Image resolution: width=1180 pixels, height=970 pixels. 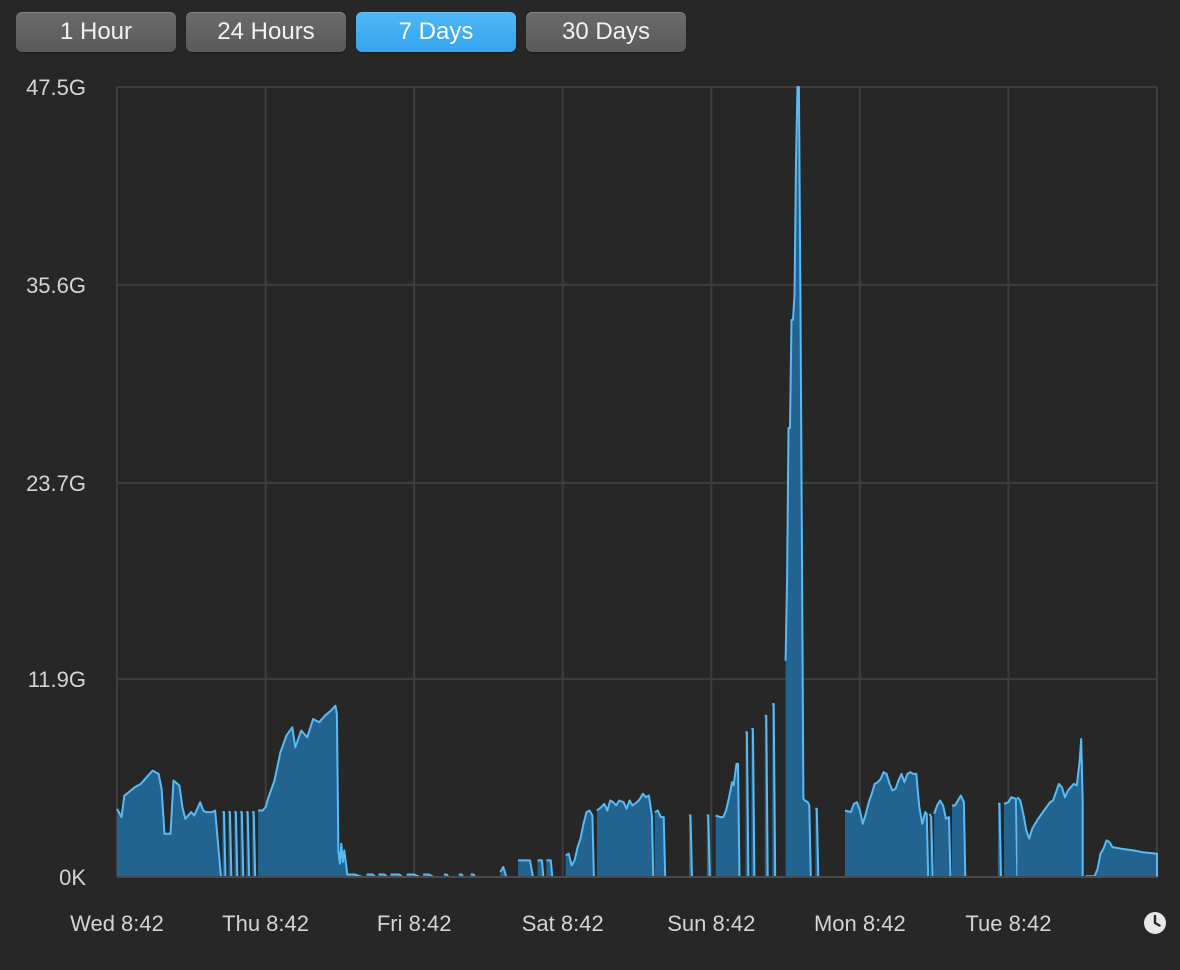 I want to click on y-tick-label-0: 0K, so click(x=72, y=877).